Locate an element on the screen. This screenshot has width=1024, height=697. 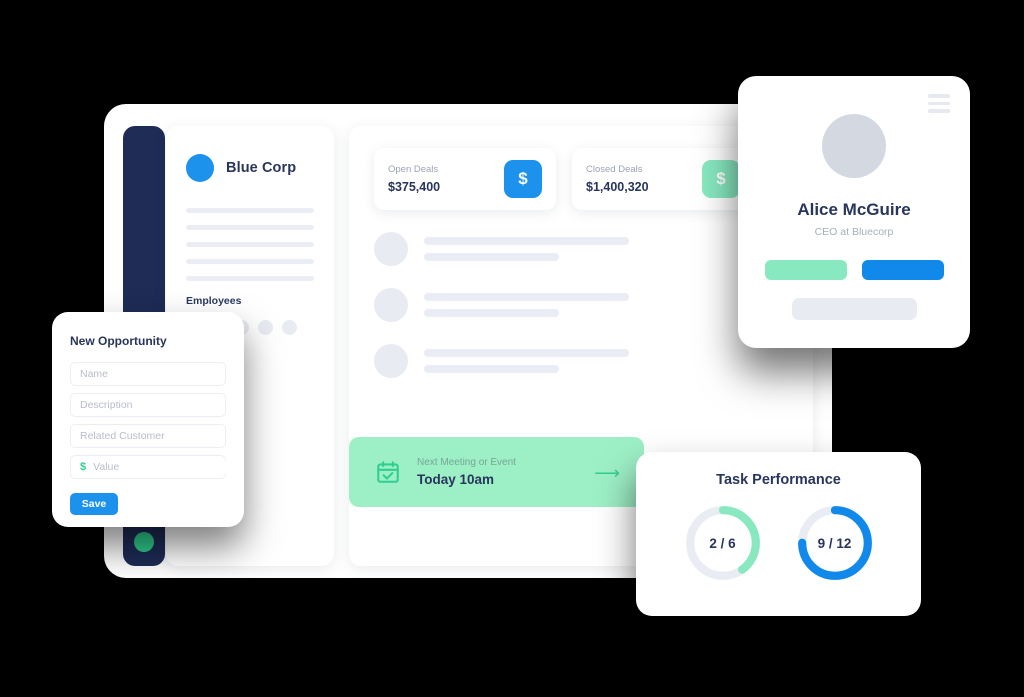
profile-detail-field is located at coordinates (854, 309).